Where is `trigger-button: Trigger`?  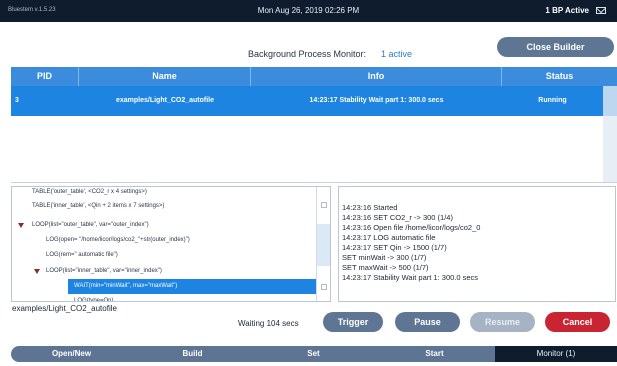
trigger-button: Trigger is located at coordinates (353, 322).